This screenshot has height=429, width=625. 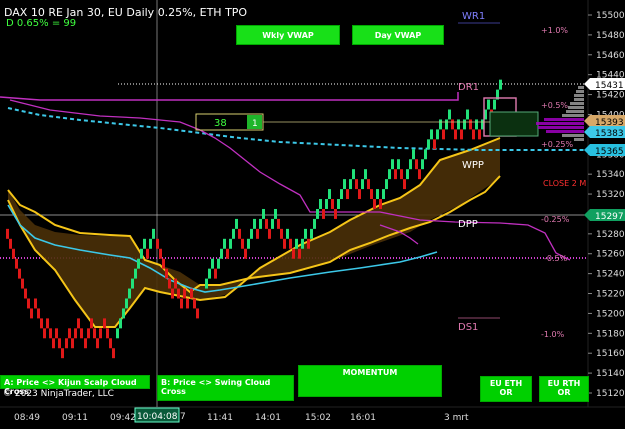 I want to click on svg-text: 15431, so click(x=609, y=86).